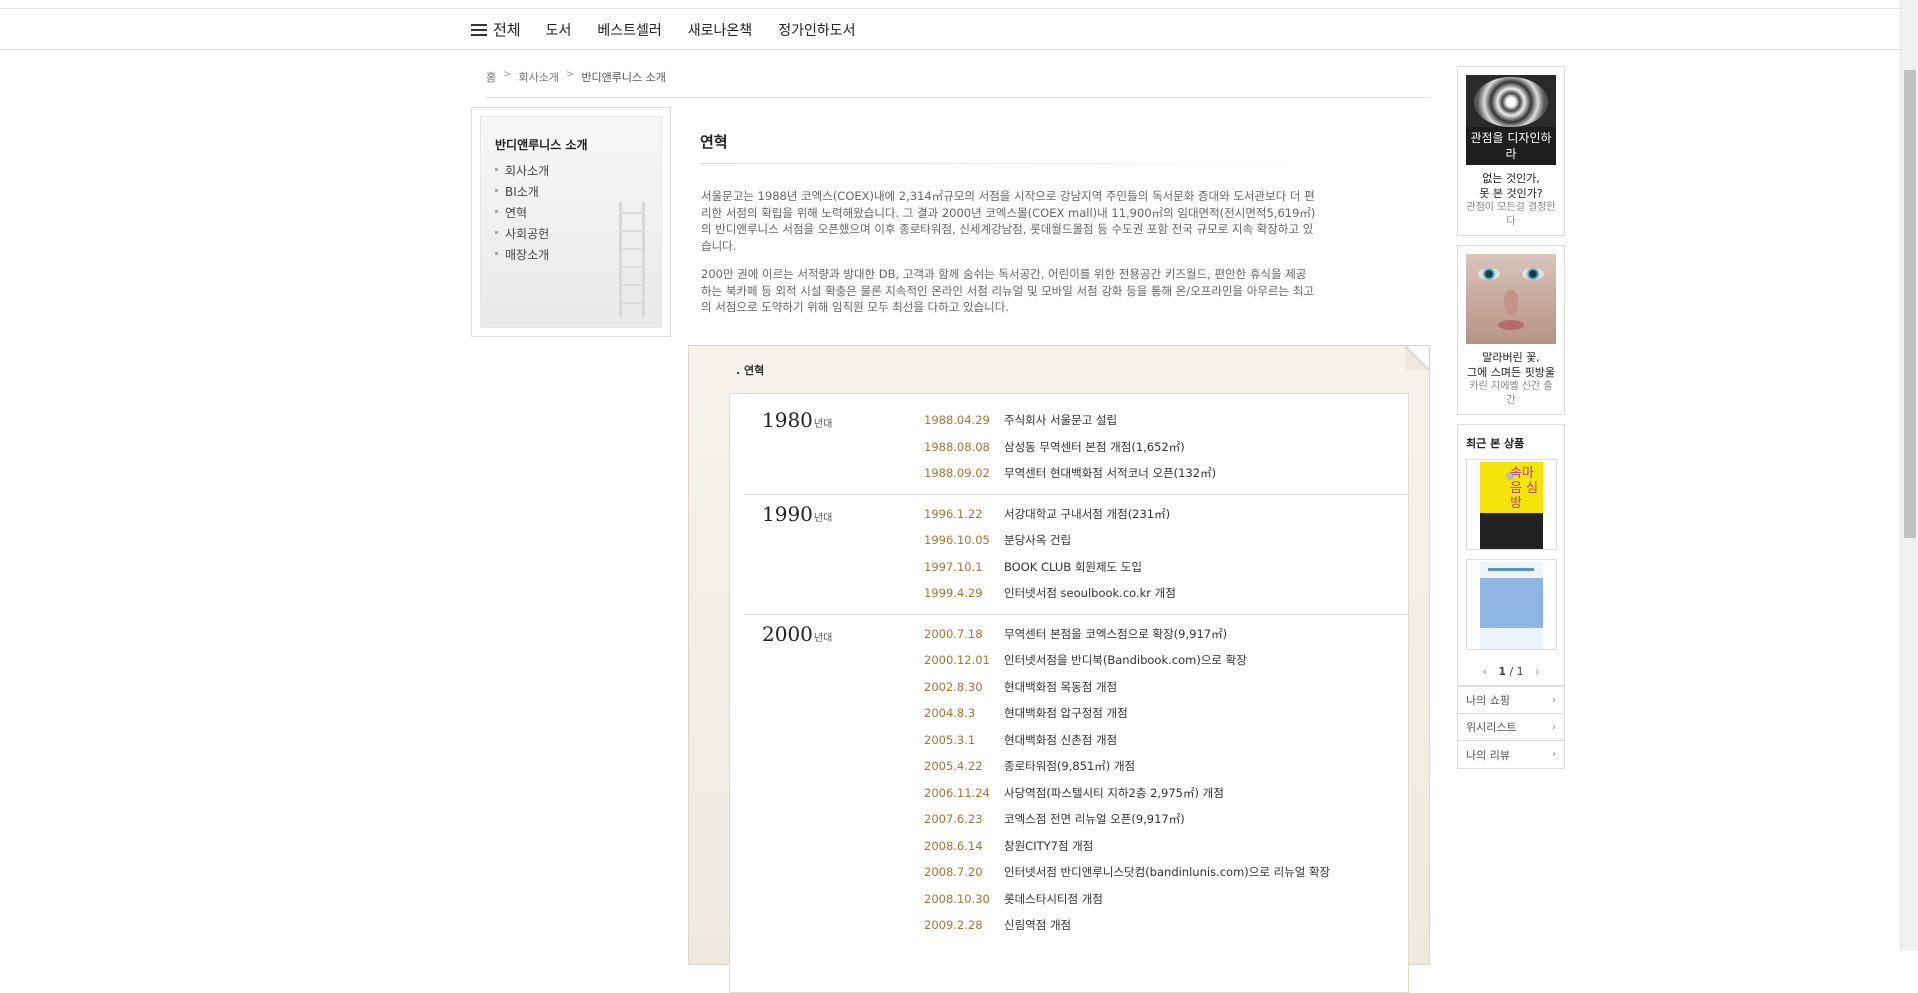 This screenshot has height=993, width=1918. I want to click on nav-bestseller: 베스트셀러, so click(629, 30).